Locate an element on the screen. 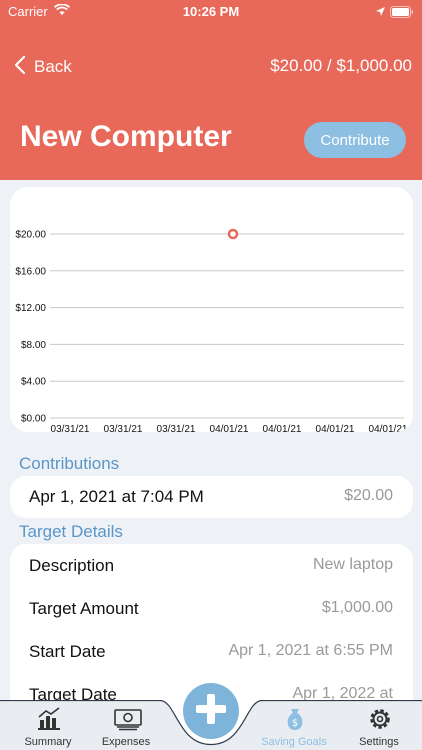 Image resolution: width=422 pixels, height=750 pixels. contributions-heading: Contributions is located at coordinates (69, 463).